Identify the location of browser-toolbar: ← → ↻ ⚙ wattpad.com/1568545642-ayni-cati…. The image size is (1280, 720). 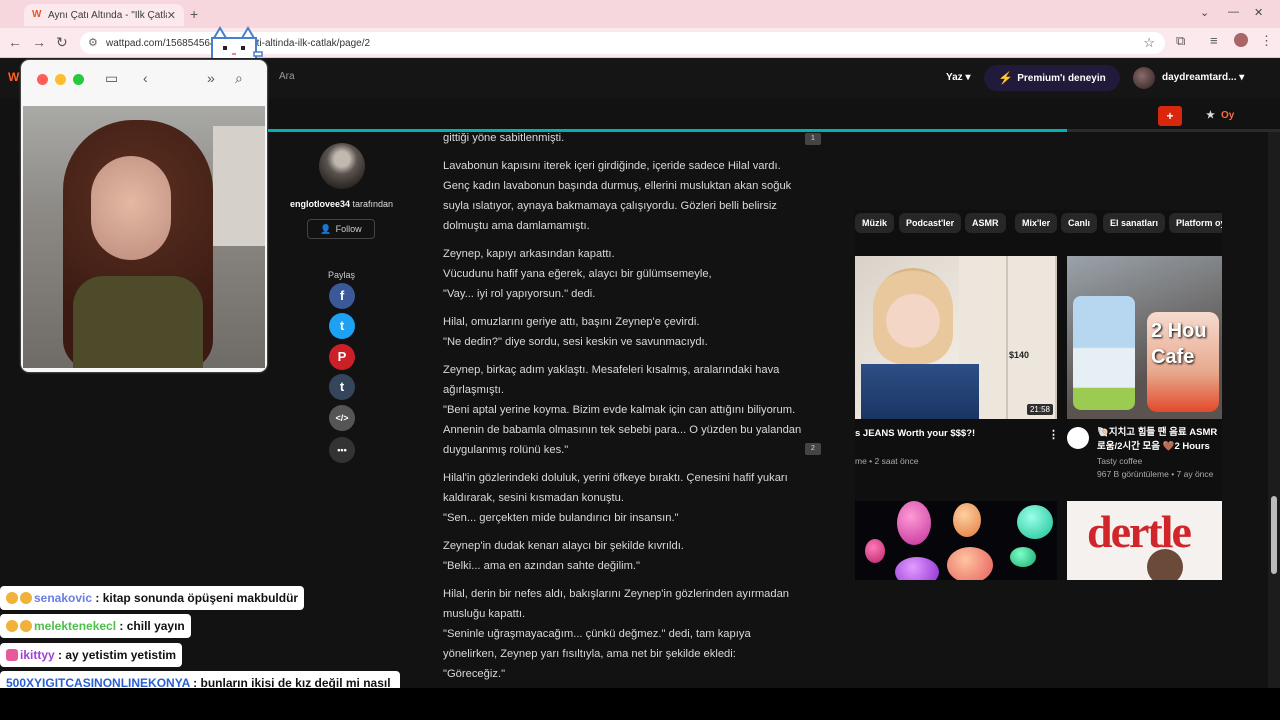
(640, 43).